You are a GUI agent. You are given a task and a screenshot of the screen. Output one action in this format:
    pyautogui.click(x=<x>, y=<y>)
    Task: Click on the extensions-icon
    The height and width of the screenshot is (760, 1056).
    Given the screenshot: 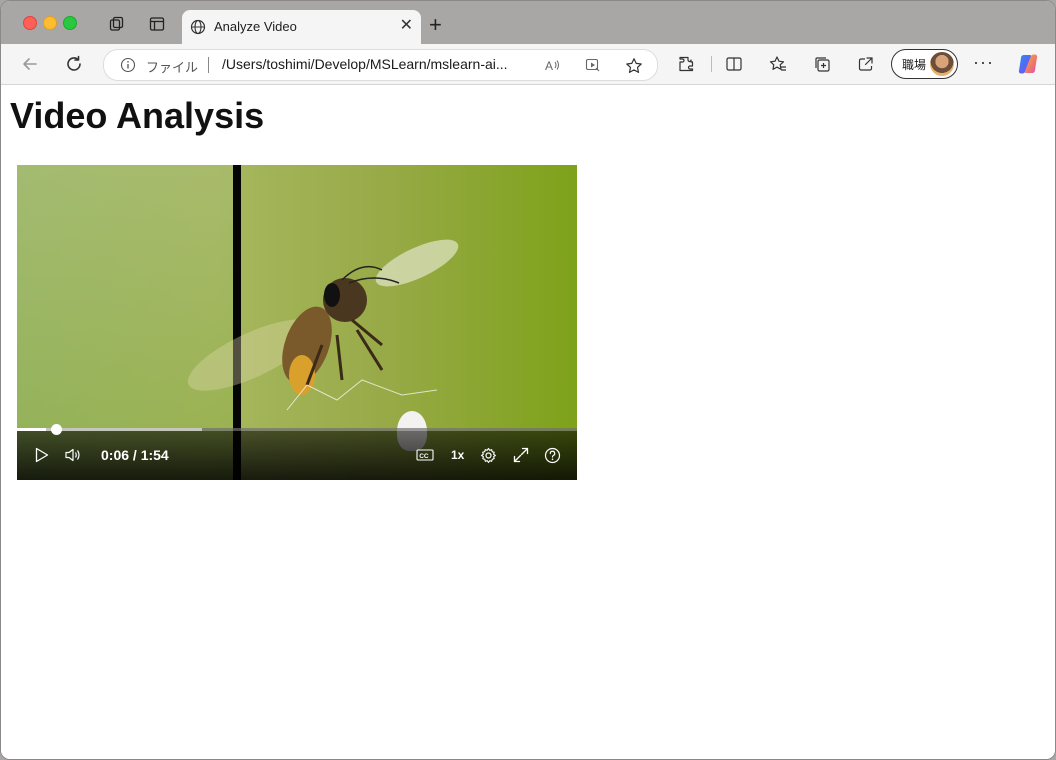 What is the action you would take?
    pyautogui.click(x=686, y=64)
    